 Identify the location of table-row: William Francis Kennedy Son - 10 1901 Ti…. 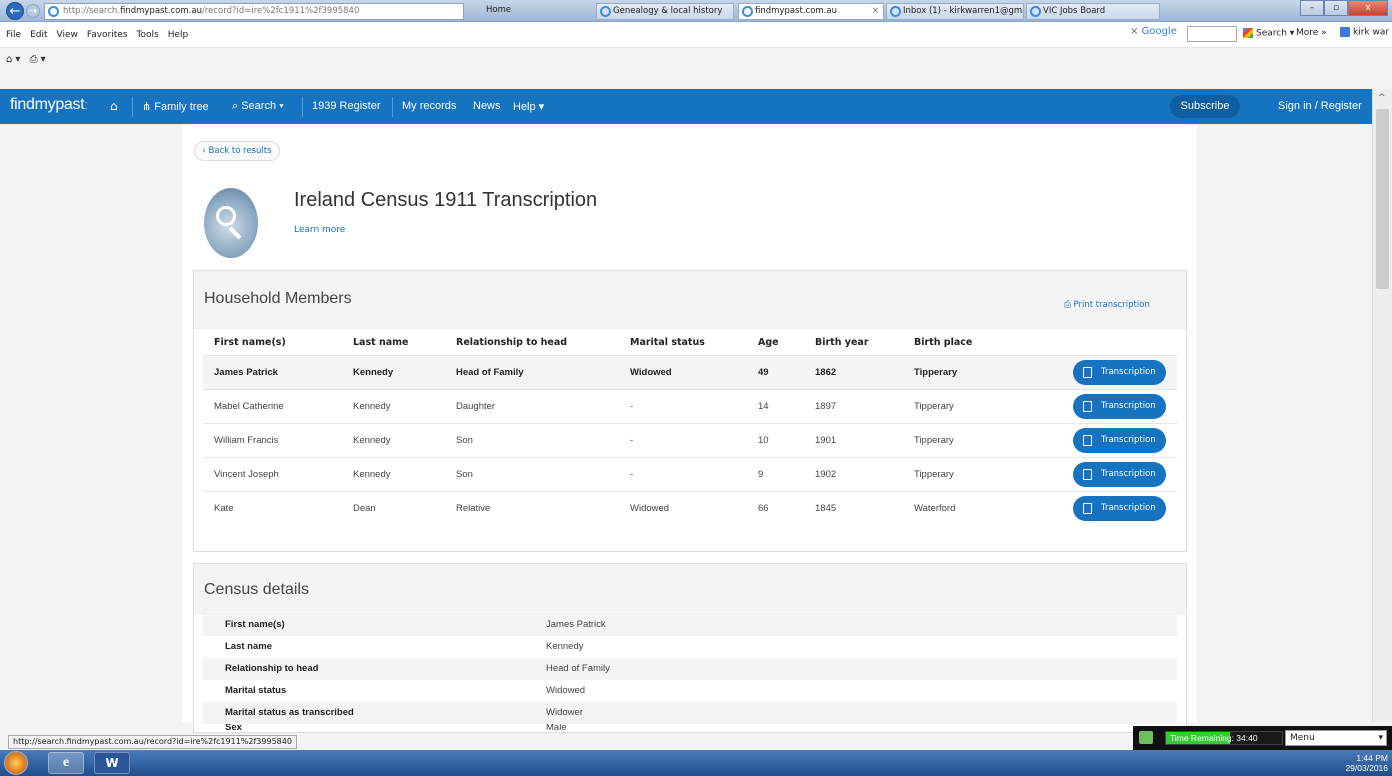
(690, 440).